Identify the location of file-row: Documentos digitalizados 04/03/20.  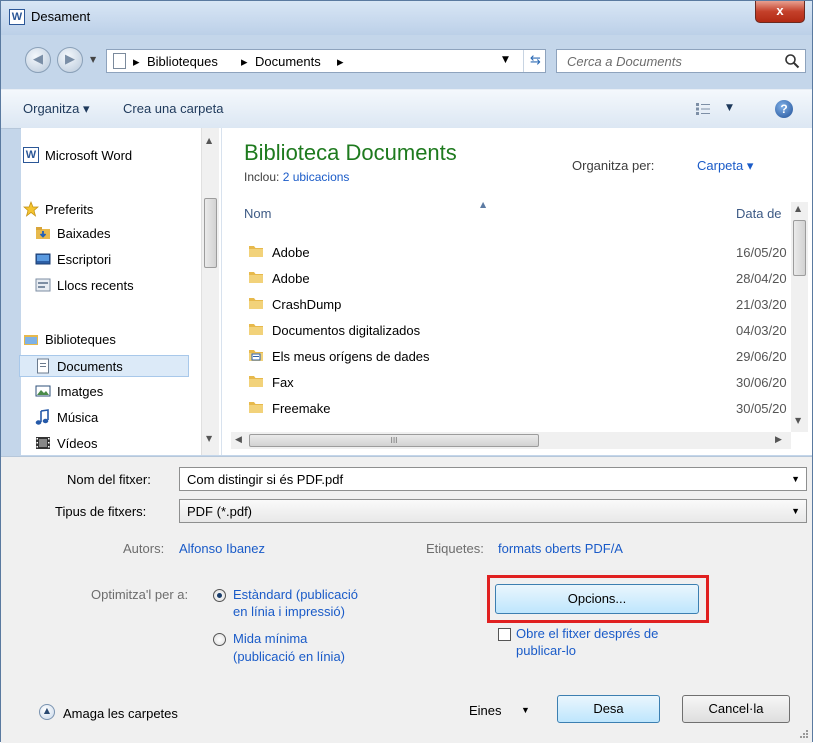
(516, 330).